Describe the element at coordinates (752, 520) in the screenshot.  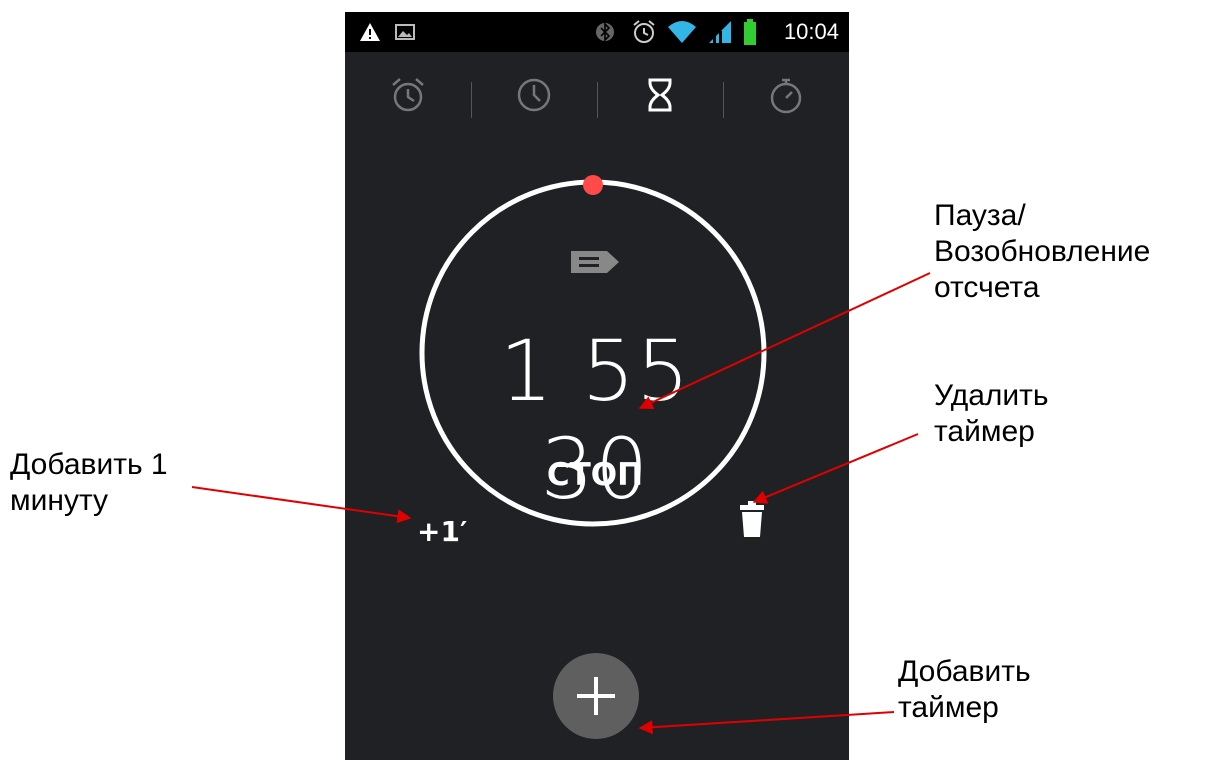
I see `trash-icon` at that location.